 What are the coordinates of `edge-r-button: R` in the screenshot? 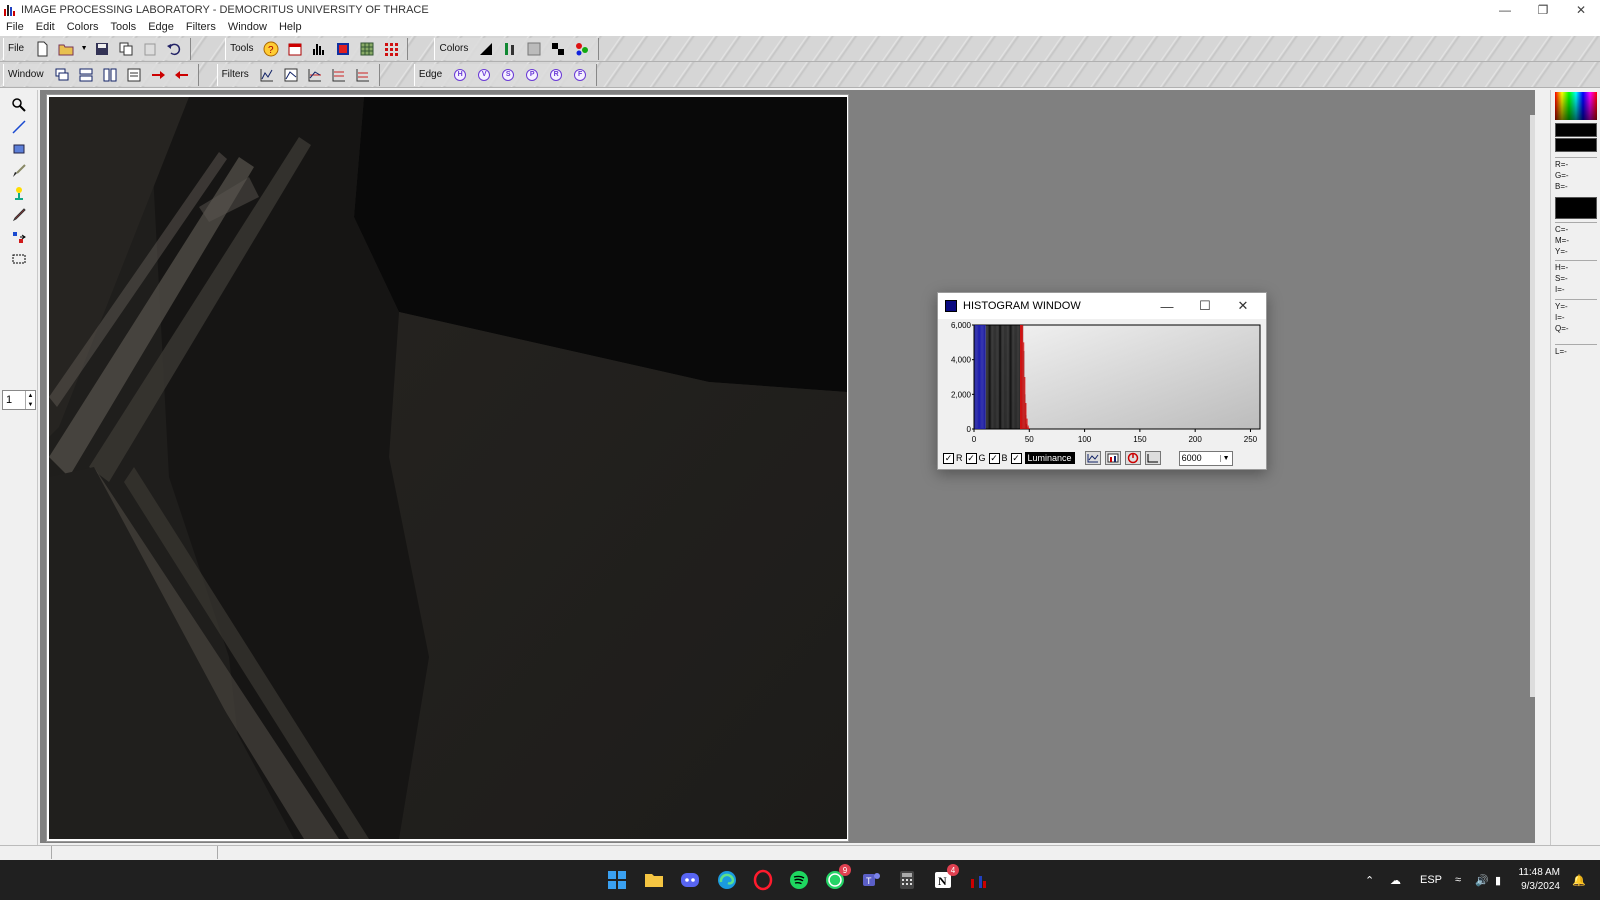 It's located at (556, 74).